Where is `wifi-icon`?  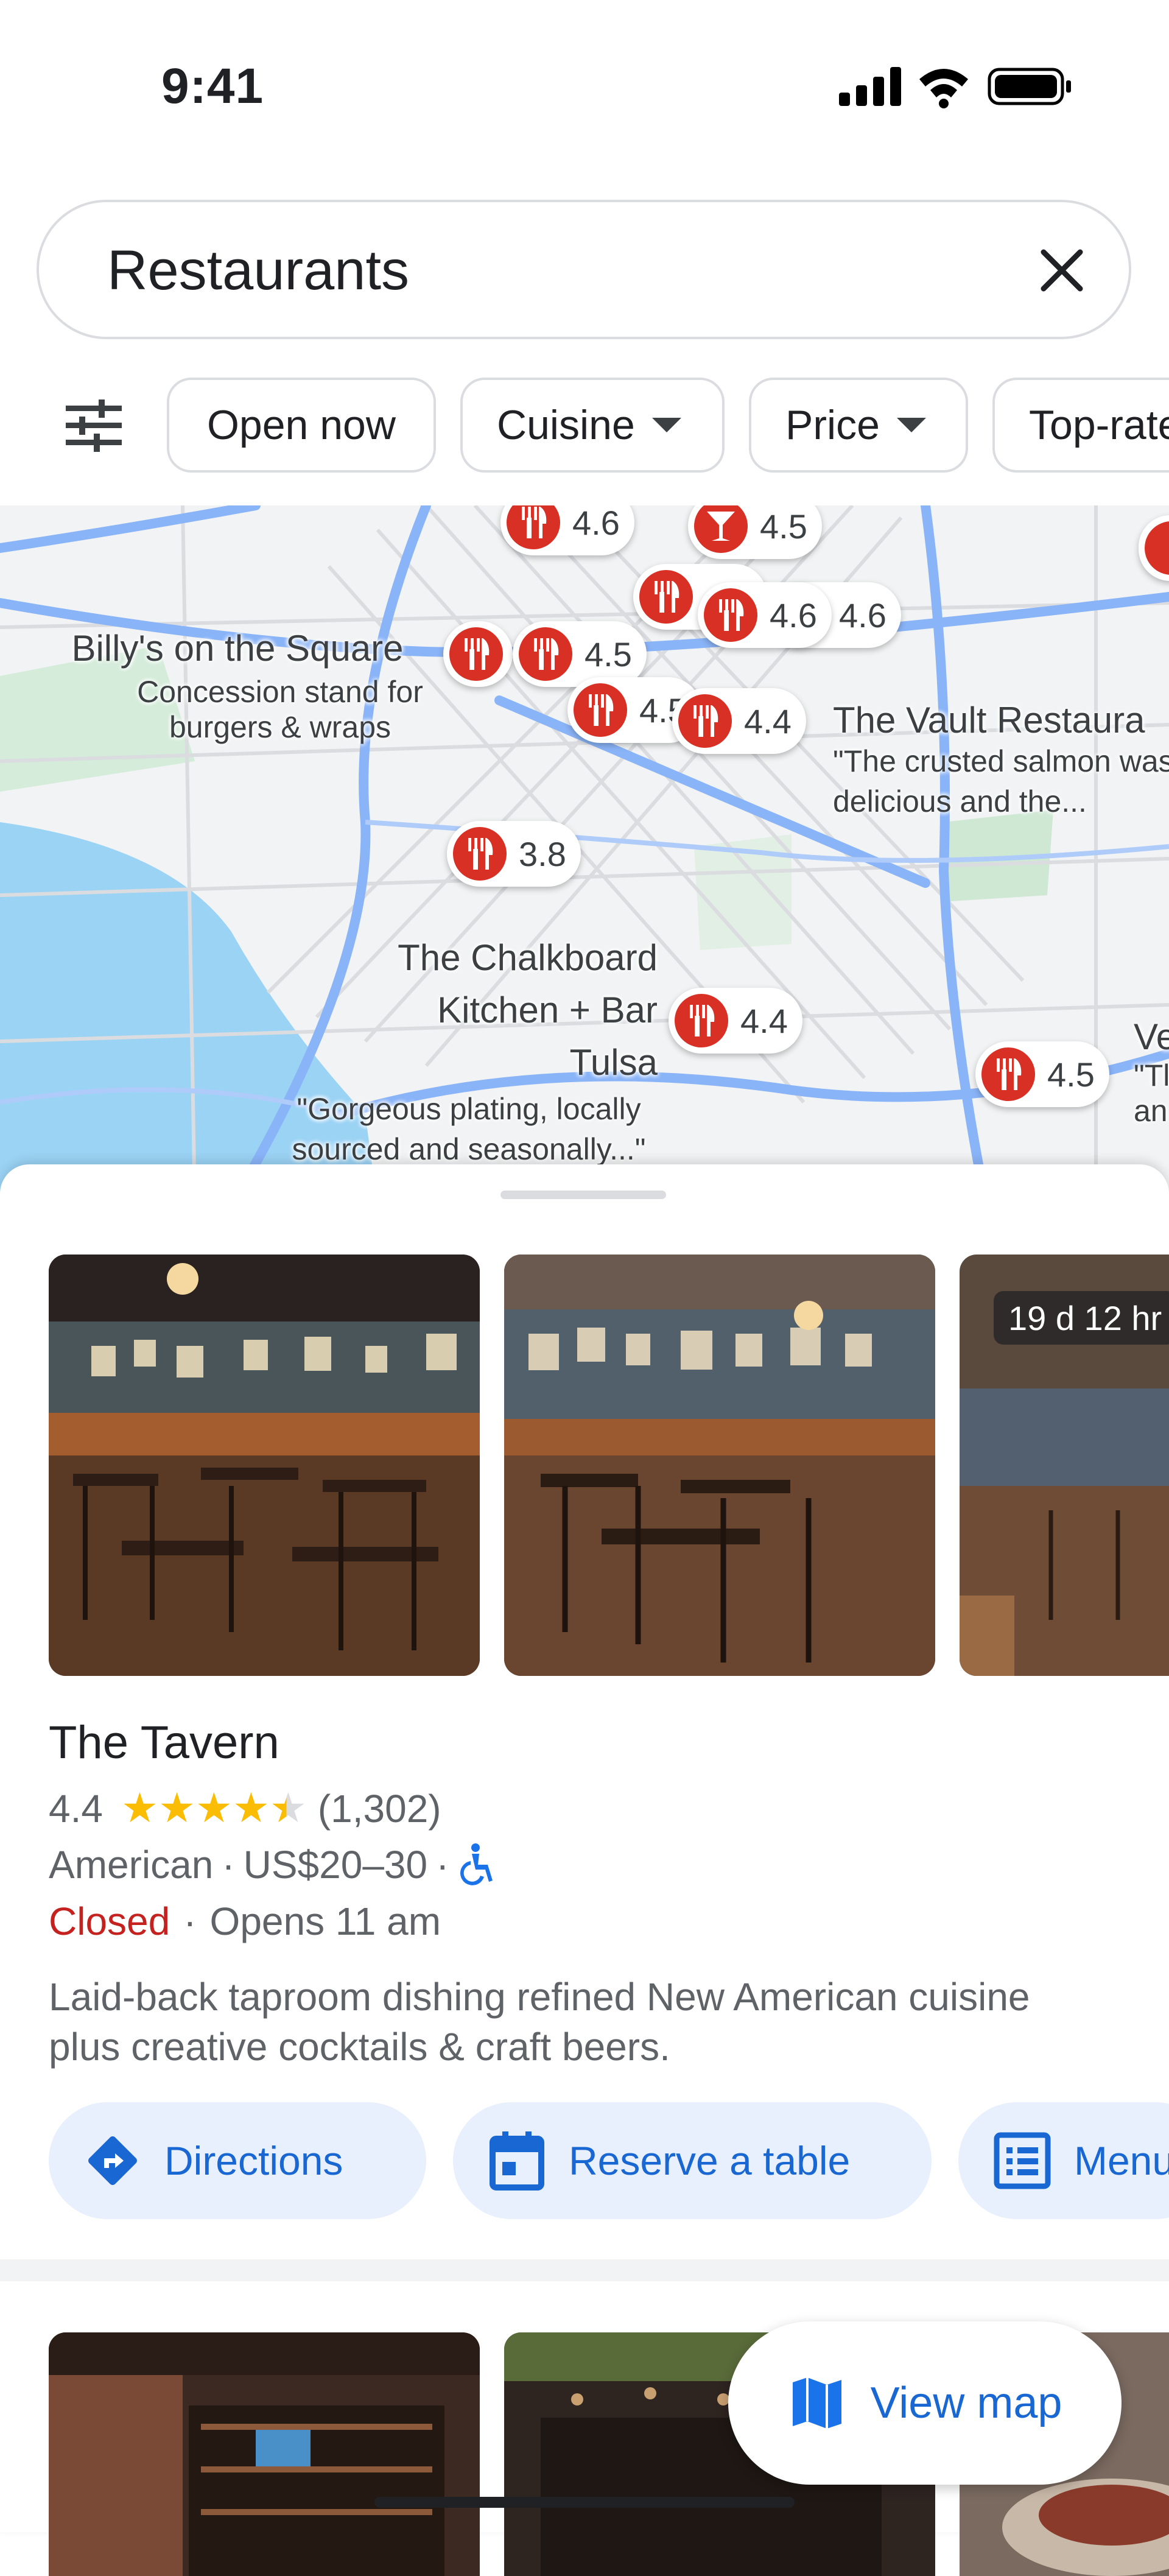
wifi-icon is located at coordinates (944, 88).